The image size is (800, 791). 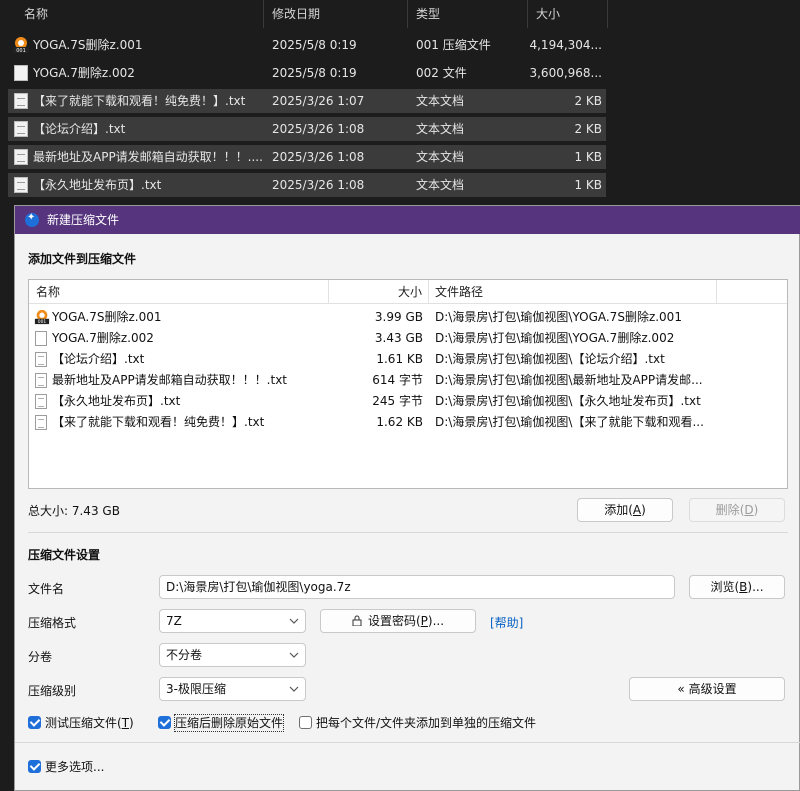 I want to click on document-icon, so click(x=21, y=73).